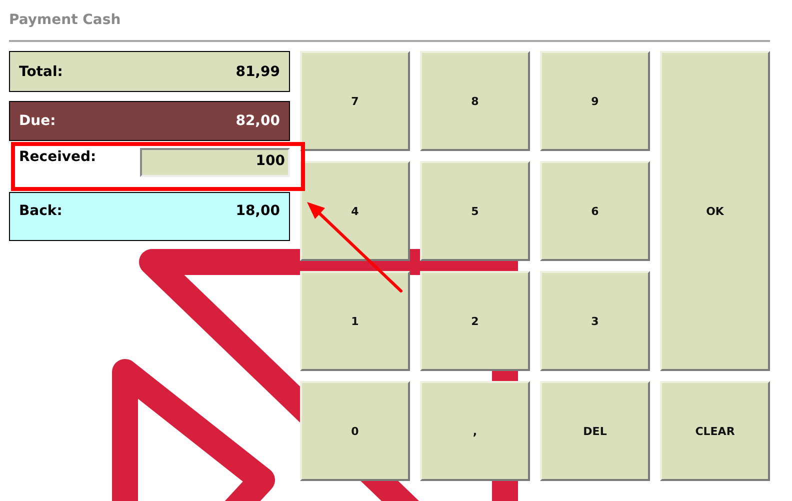 The image size is (792, 501). I want to click on received-field: 100, so click(215, 162).